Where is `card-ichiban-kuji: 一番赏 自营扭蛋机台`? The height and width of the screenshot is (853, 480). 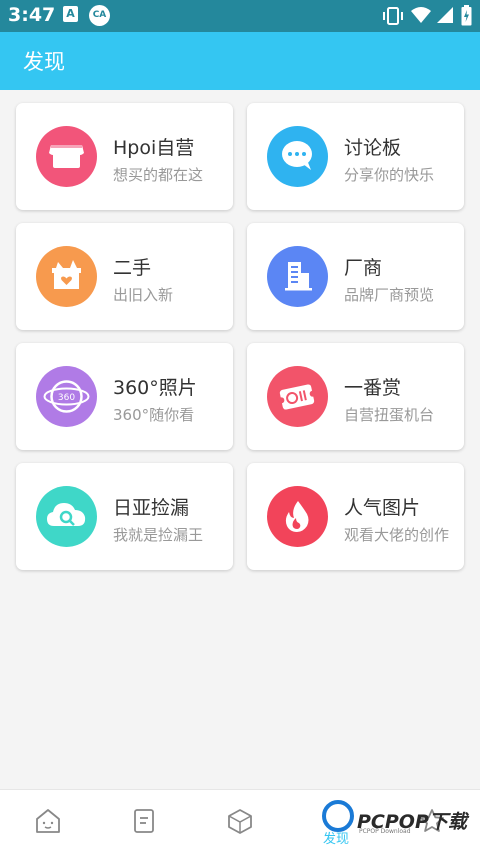 card-ichiban-kuji: 一番赏 自营扭蛋机台 is located at coordinates (355, 396).